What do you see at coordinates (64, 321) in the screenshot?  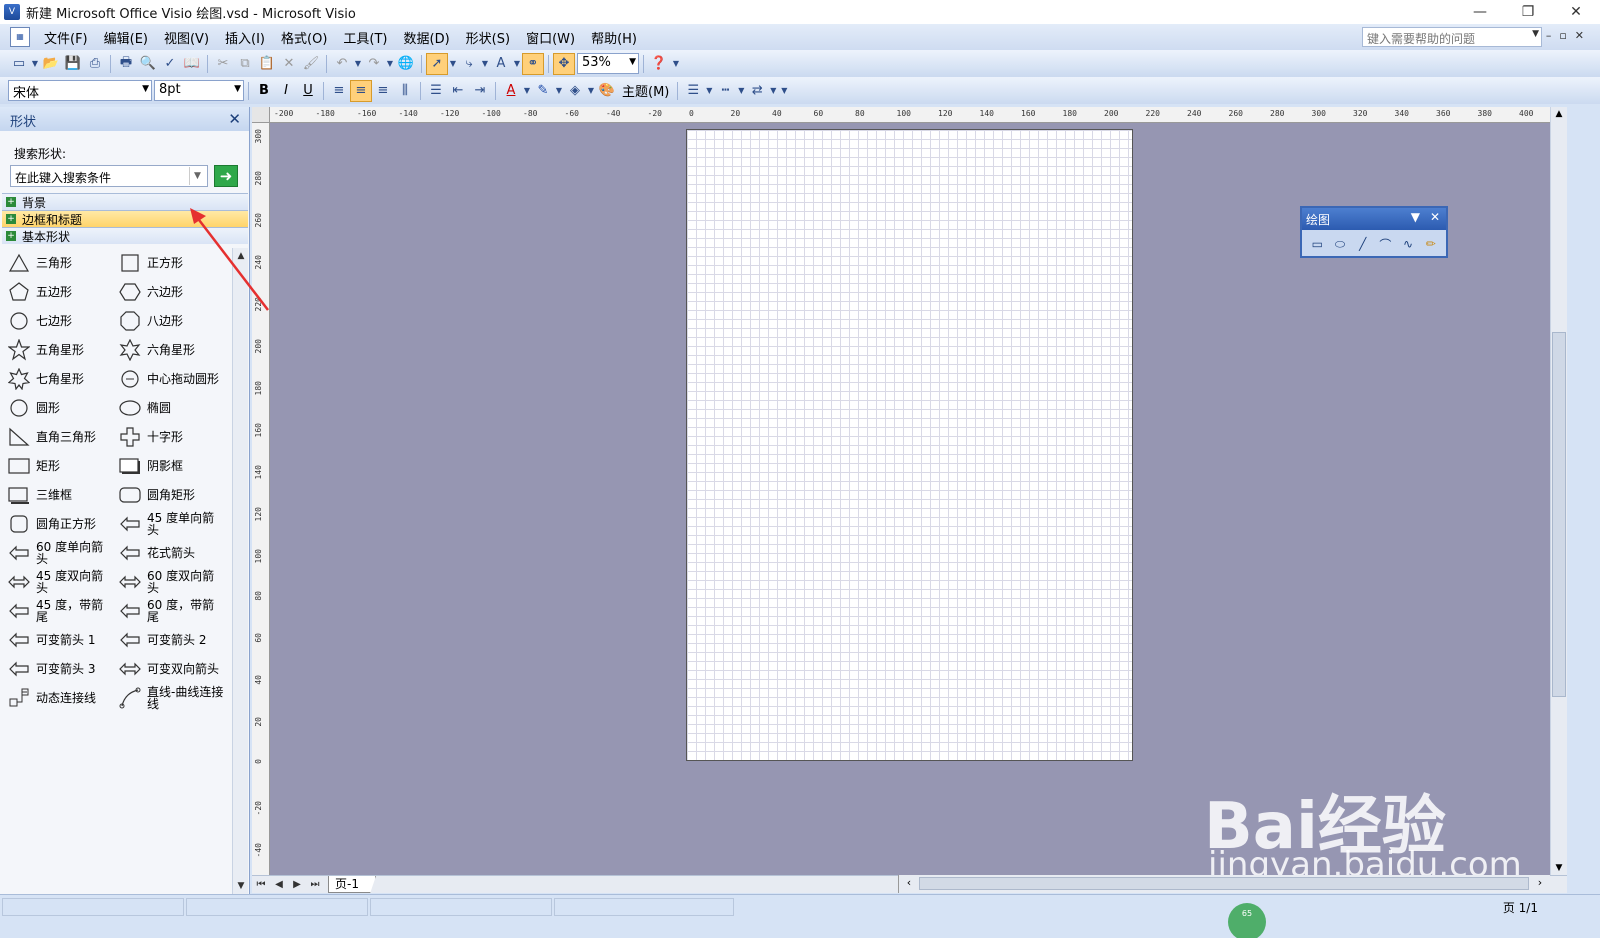 I see `shape-item: 七边形` at bounding box center [64, 321].